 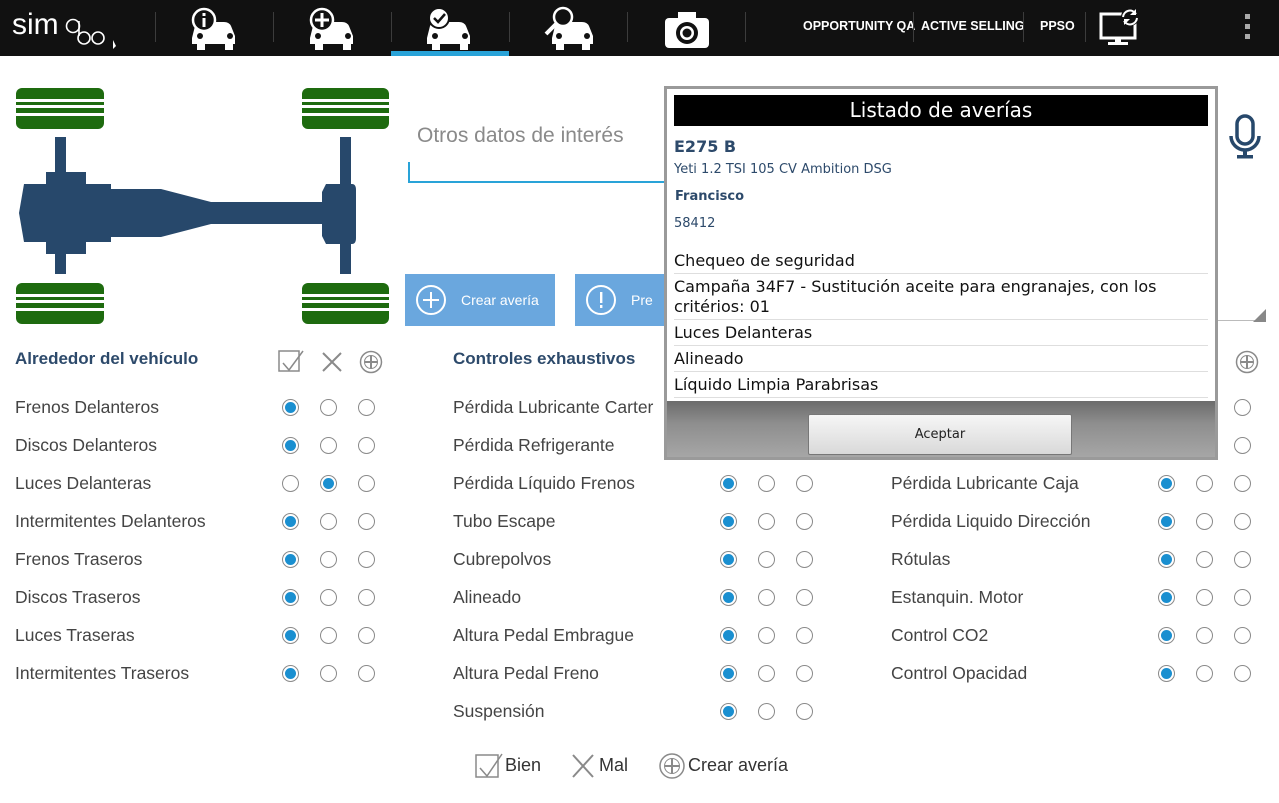 I want to click on check-row-label: Suspensión, so click(x=499, y=711).